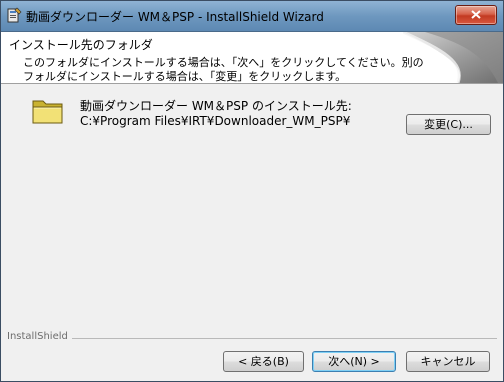  I want to click on close-window-button, so click(476, 15).